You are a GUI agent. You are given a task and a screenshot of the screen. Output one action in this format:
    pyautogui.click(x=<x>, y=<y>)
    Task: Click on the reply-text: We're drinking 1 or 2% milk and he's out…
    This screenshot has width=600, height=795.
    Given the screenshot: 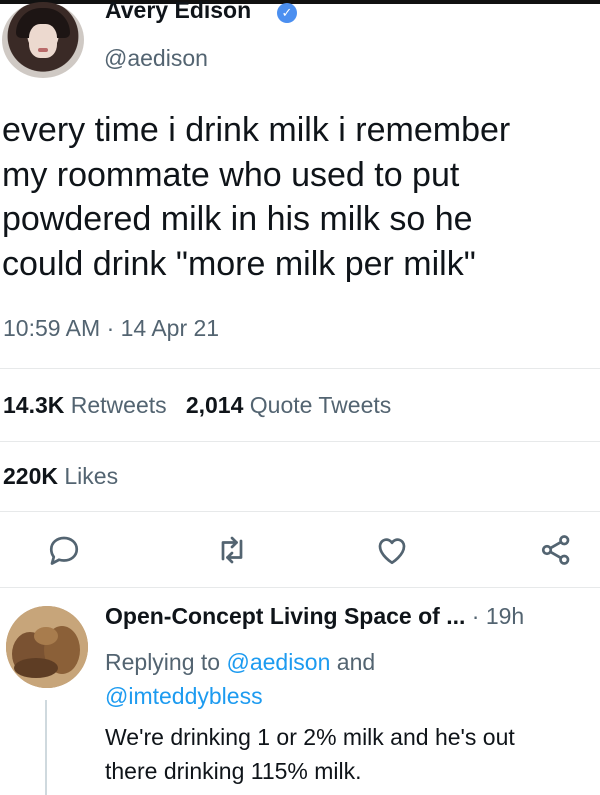 What is the action you would take?
    pyautogui.click(x=352, y=754)
    